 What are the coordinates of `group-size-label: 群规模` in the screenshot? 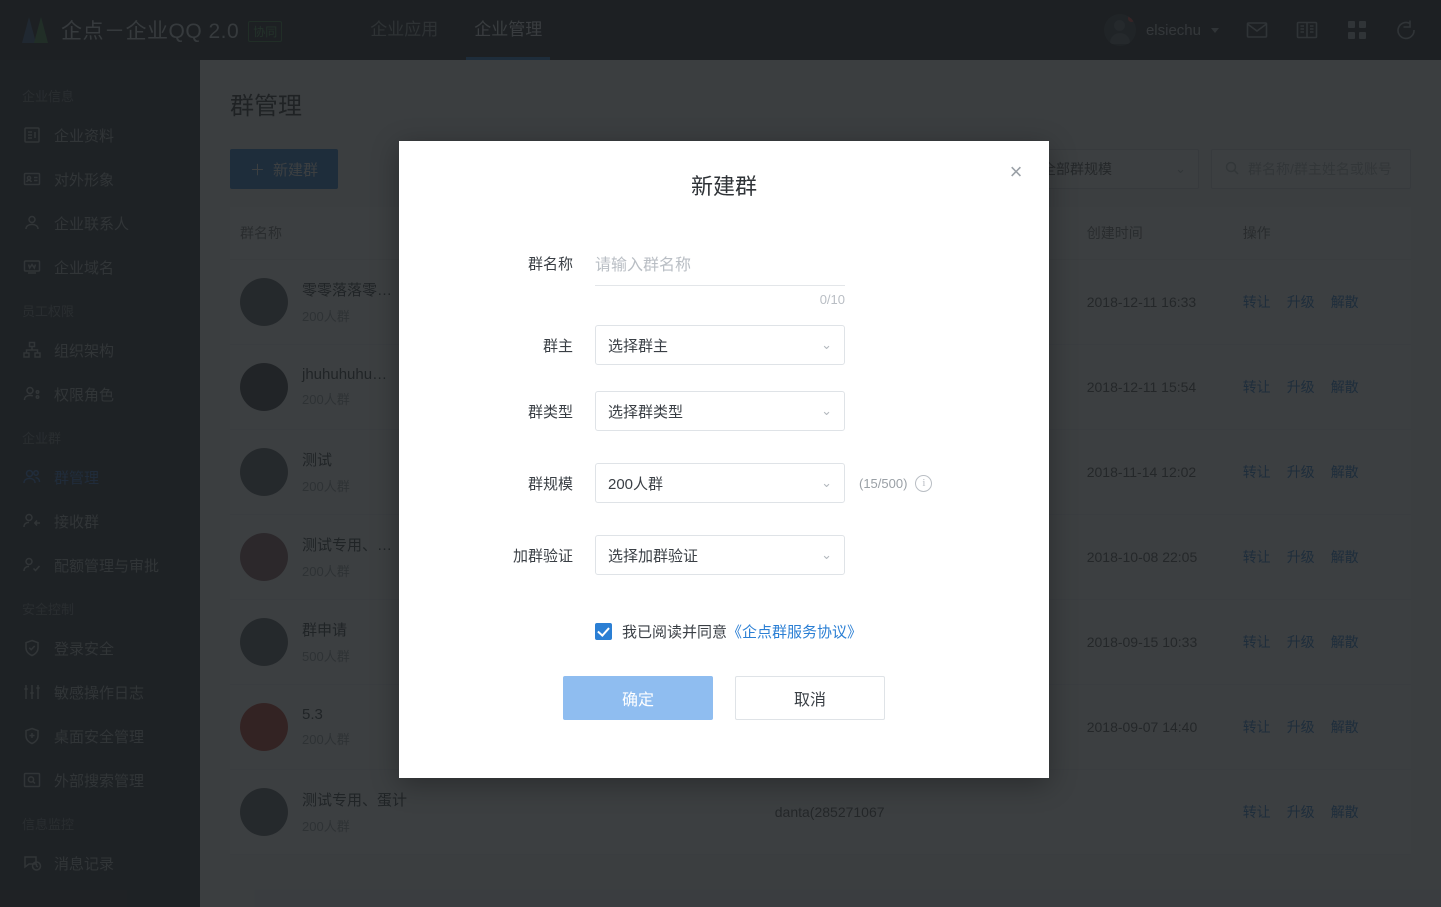 It's located at (550, 484).